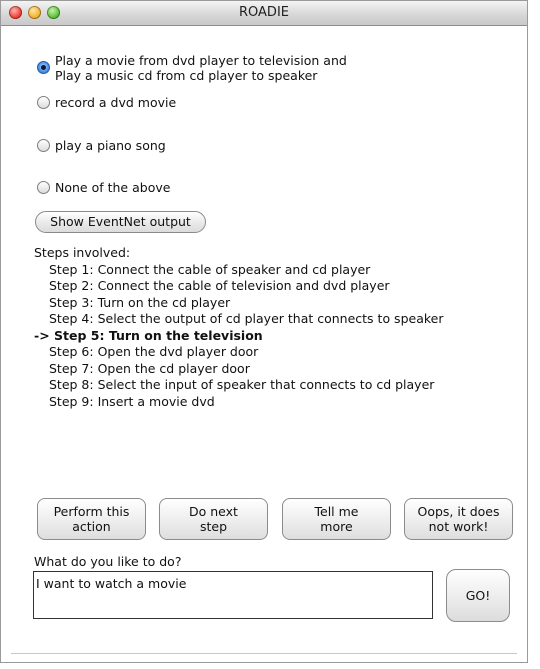  I want to click on step-item: Step 3: Turn on the cd player, so click(140, 302).